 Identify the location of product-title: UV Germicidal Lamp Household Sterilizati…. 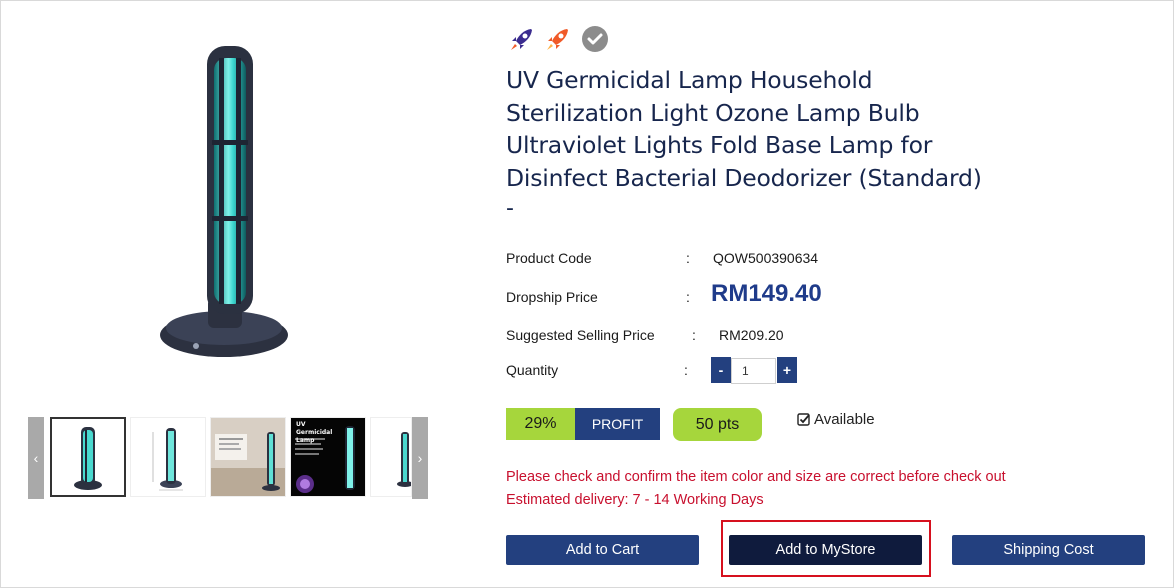
(786, 129).